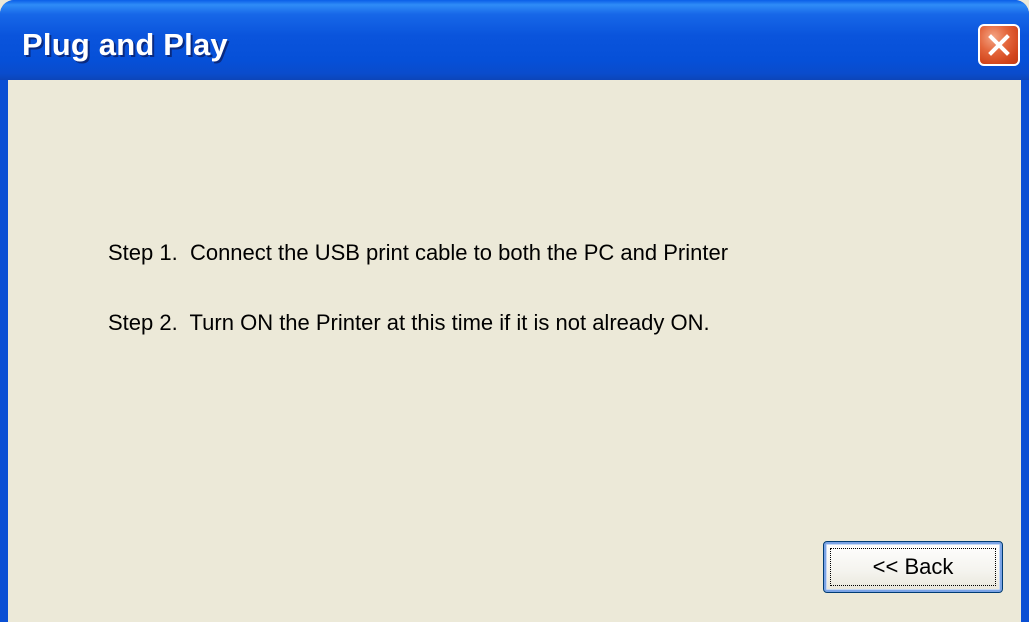 This screenshot has width=1029, height=622. I want to click on window-title: Plug and Play, so click(125, 44).